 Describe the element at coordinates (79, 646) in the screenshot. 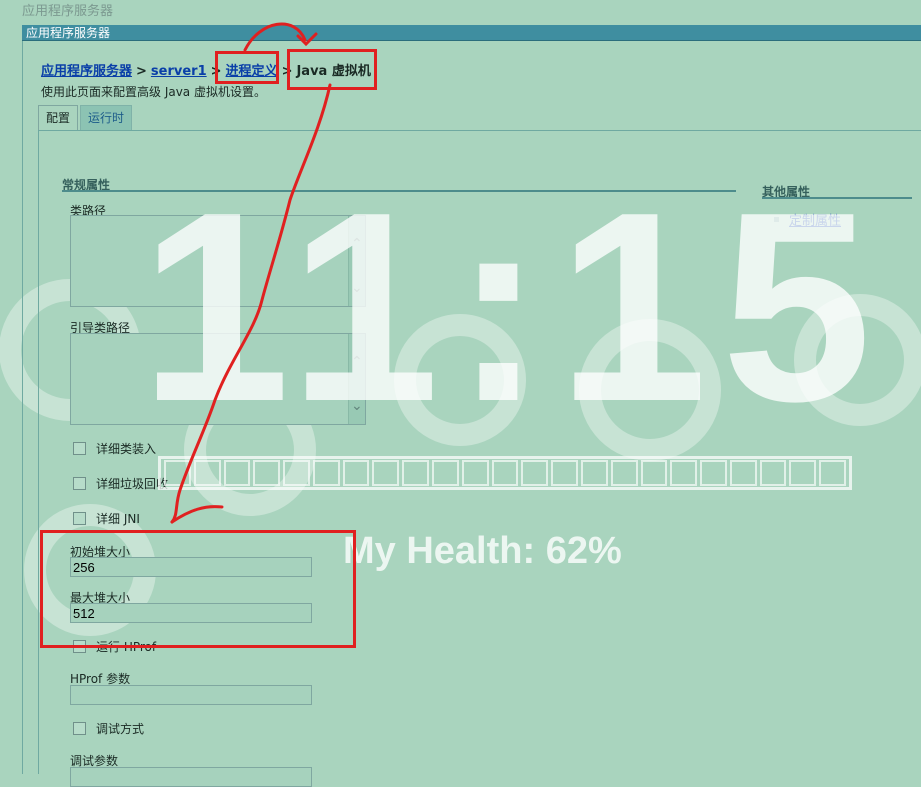

I see `run-hprof-checkbox` at that location.